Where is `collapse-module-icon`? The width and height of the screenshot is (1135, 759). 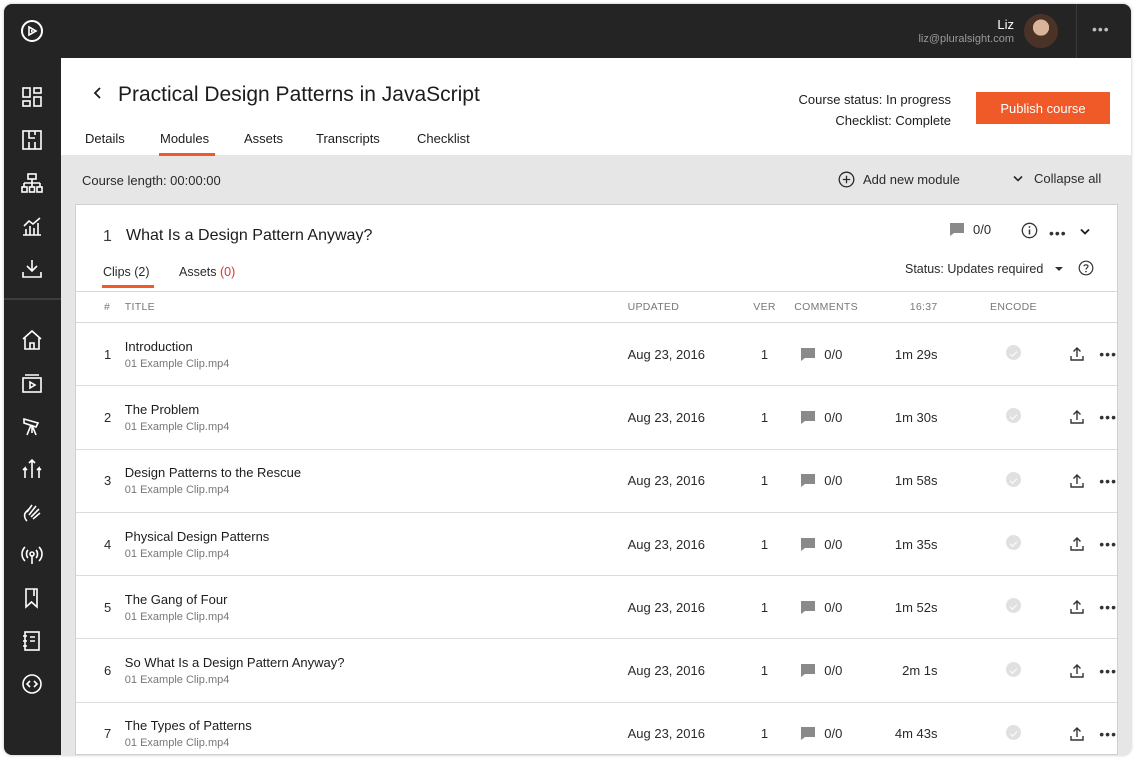
collapse-module-icon is located at coordinates (1085, 233).